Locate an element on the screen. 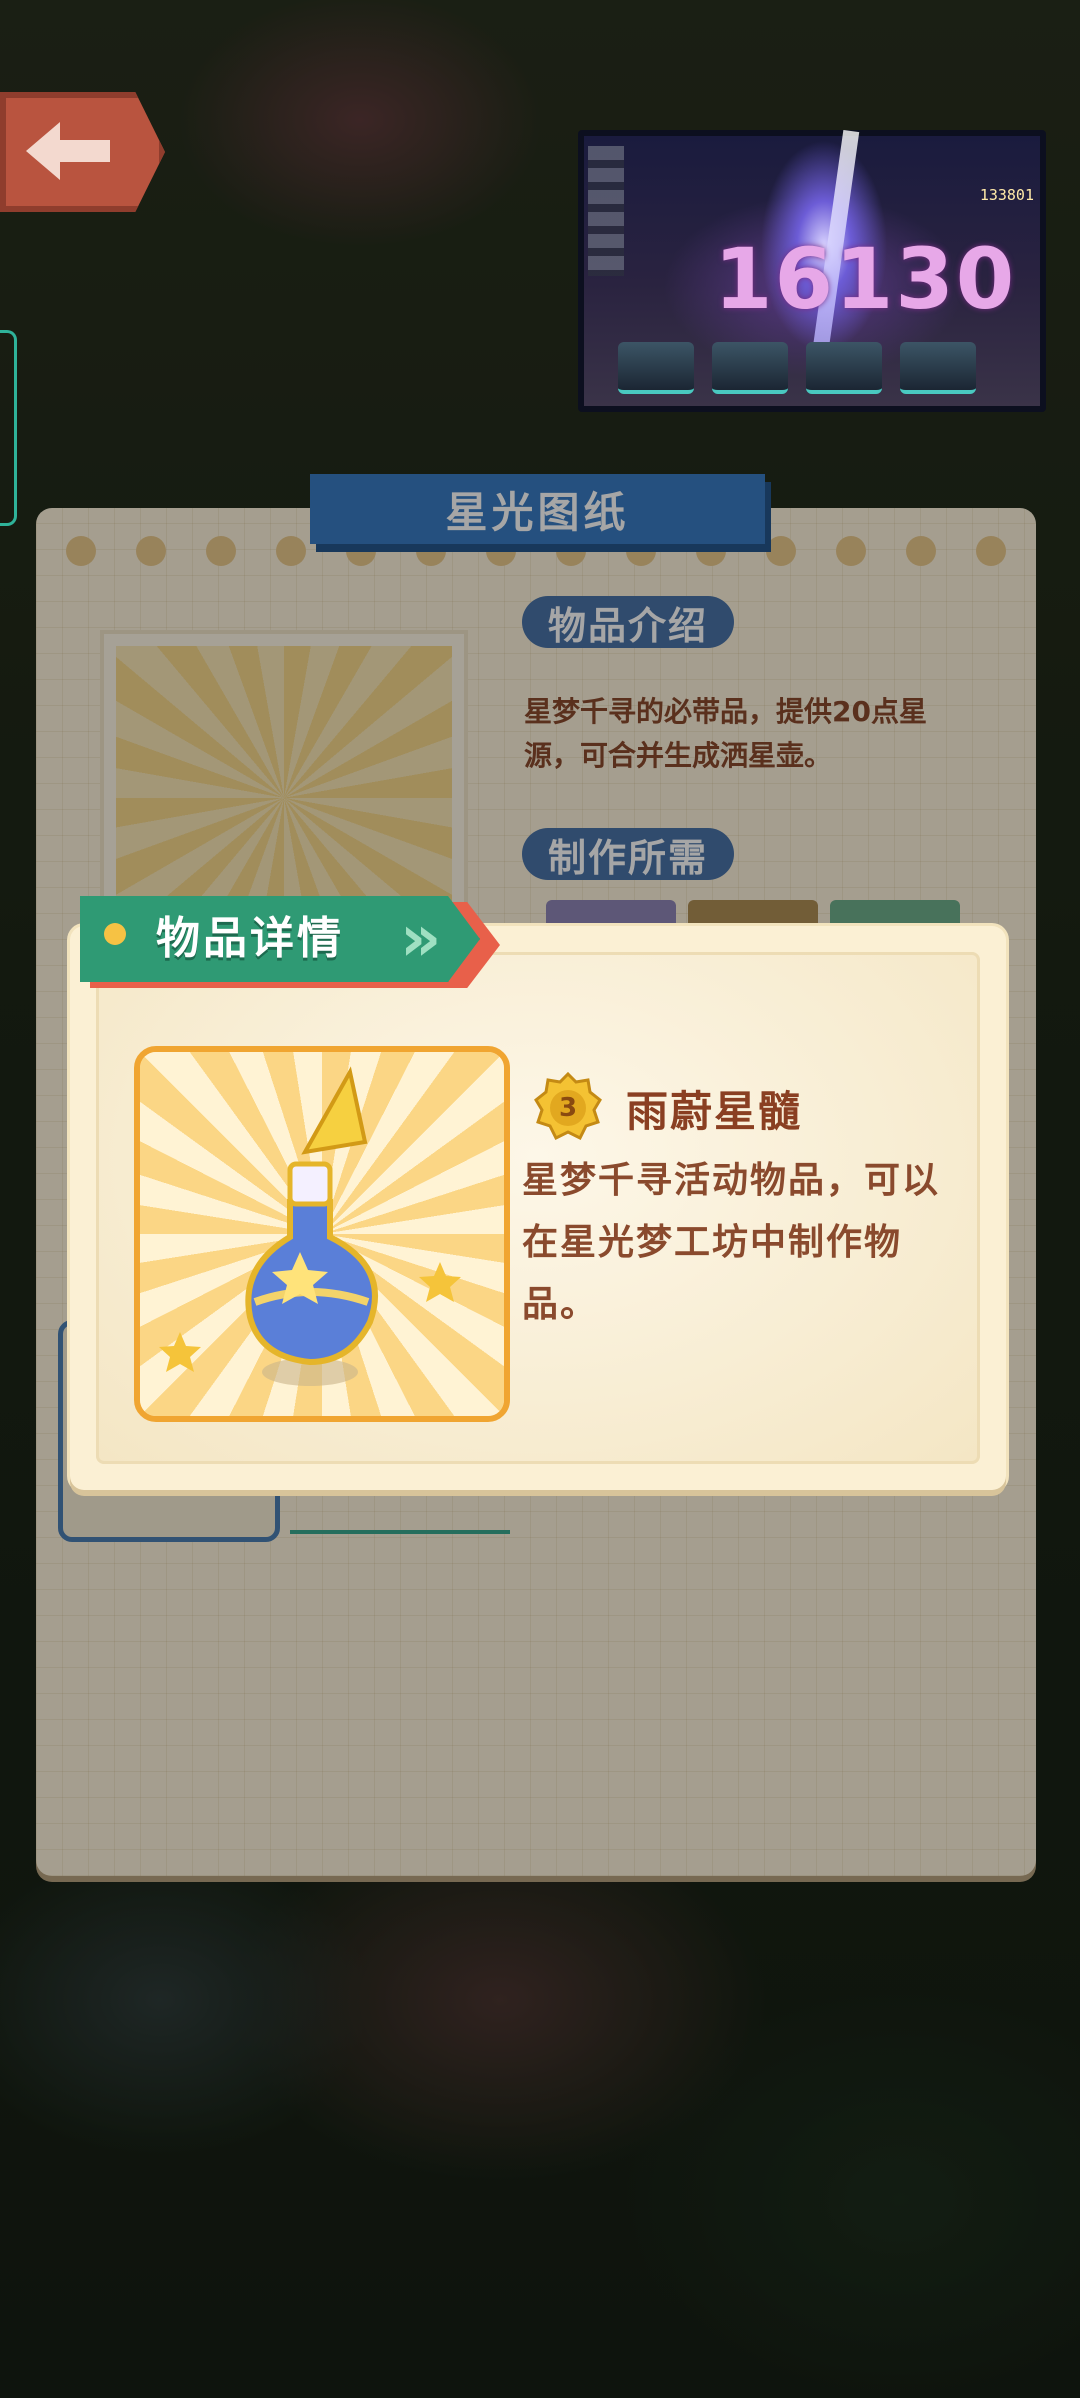 Image resolution: width=1080 pixels, height=2398 pixels. back-arrow-icon is located at coordinates (68, 151).